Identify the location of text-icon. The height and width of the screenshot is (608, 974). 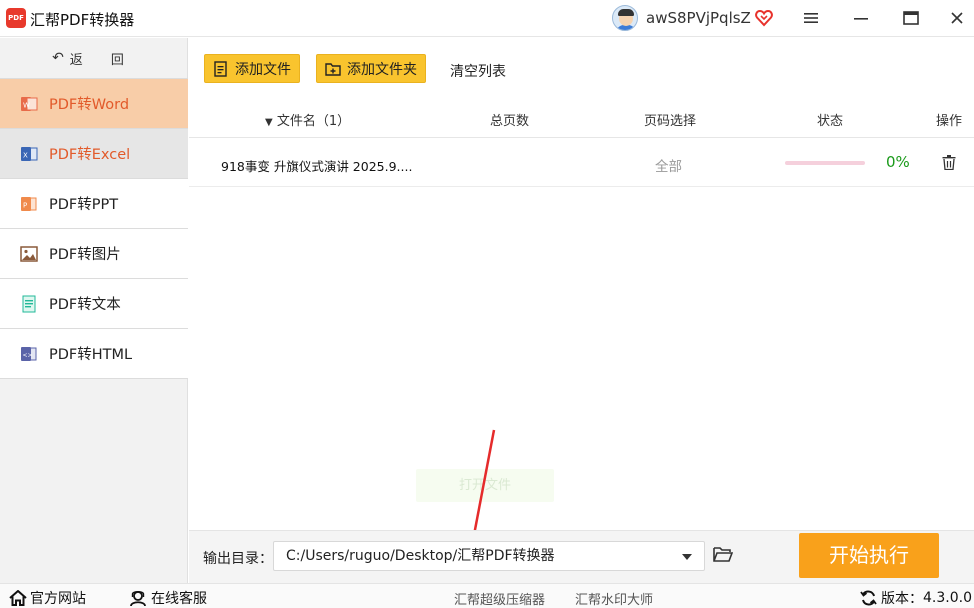
(29, 303).